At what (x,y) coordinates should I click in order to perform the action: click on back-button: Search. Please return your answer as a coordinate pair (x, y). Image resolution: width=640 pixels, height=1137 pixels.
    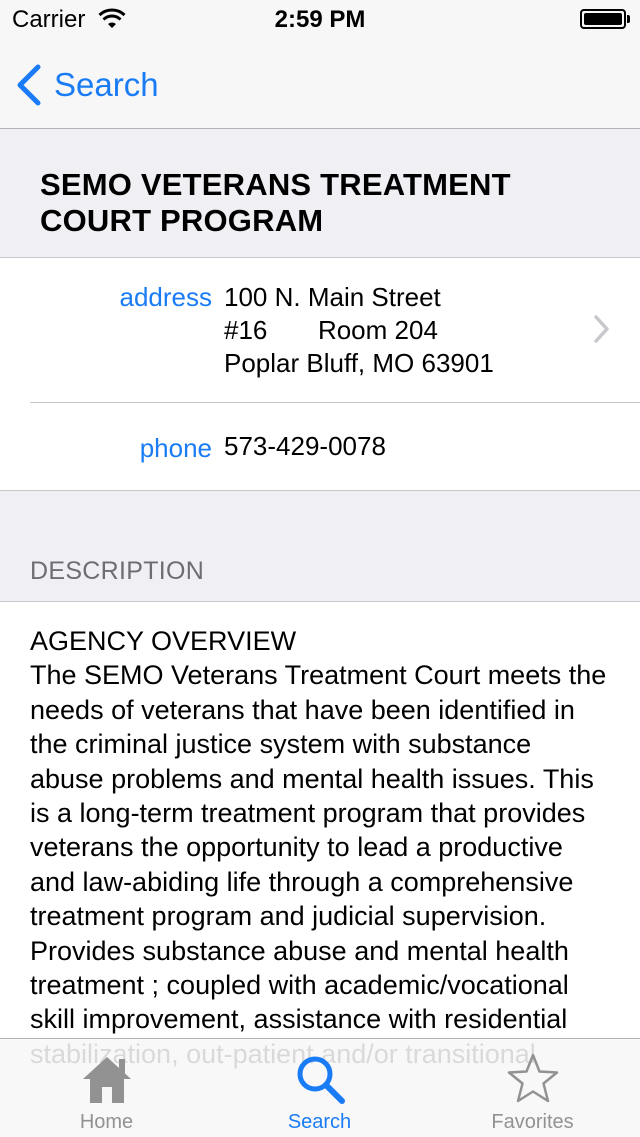
    Looking at the image, I should click on (86, 85).